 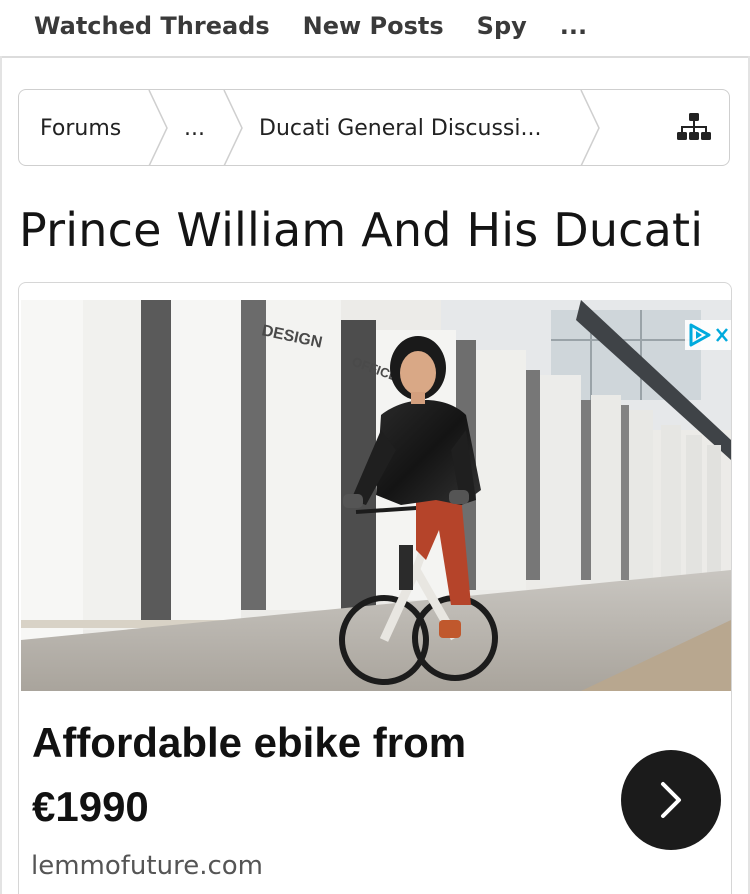 I want to click on ad-choices-icon, so click(x=708, y=335).